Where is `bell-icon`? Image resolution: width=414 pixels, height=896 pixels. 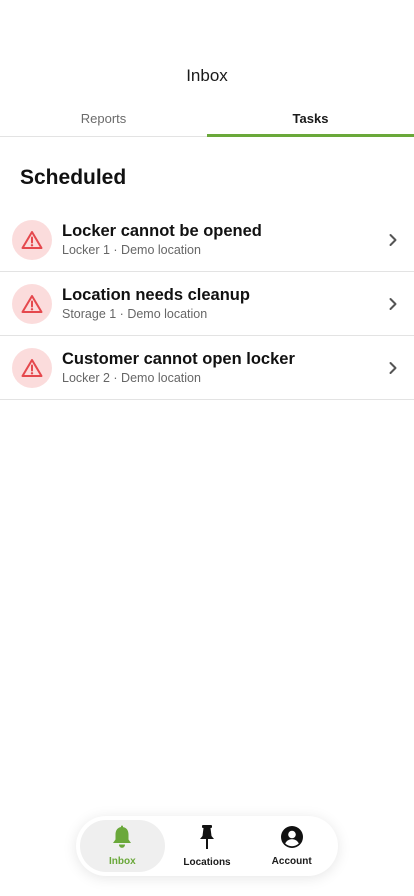 bell-icon is located at coordinates (122, 839).